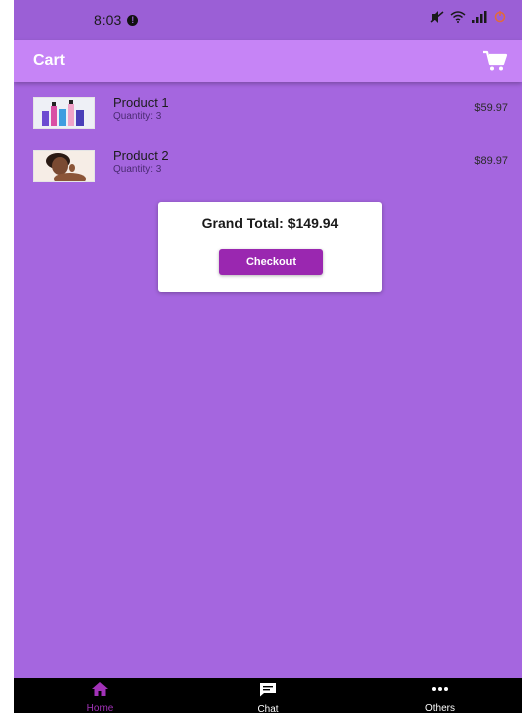 The height and width of the screenshot is (713, 529). I want to click on face-model-image, so click(64, 166).